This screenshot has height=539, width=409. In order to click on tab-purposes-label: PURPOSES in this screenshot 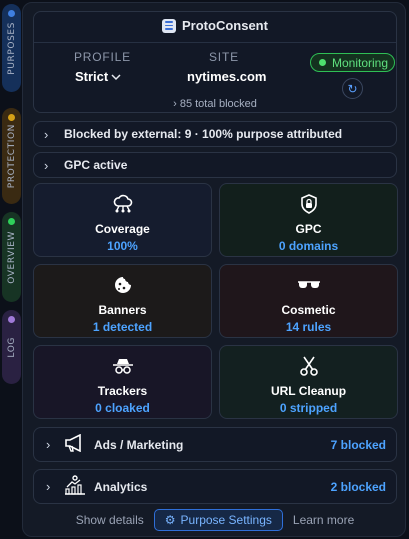, I will do `click(11, 48)`.